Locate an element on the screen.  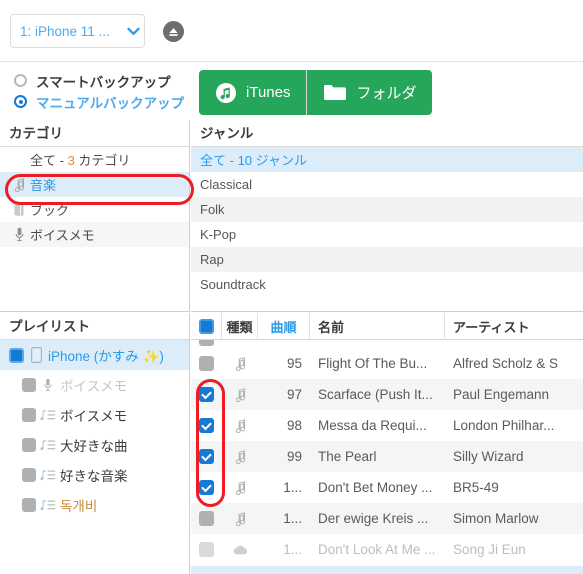
radio-smart-backup-label: スマートバックアップ is located at coordinates (103, 82).